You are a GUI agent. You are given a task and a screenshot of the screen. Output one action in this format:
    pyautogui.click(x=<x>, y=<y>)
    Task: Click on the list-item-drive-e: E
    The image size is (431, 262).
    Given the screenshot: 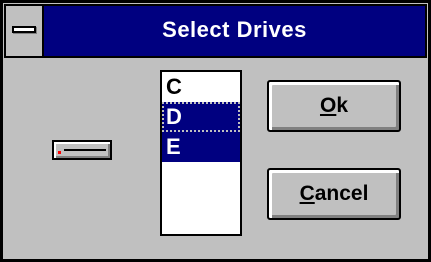 What is the action you would take?
    pyautogui.click(x=201, y=147)
    